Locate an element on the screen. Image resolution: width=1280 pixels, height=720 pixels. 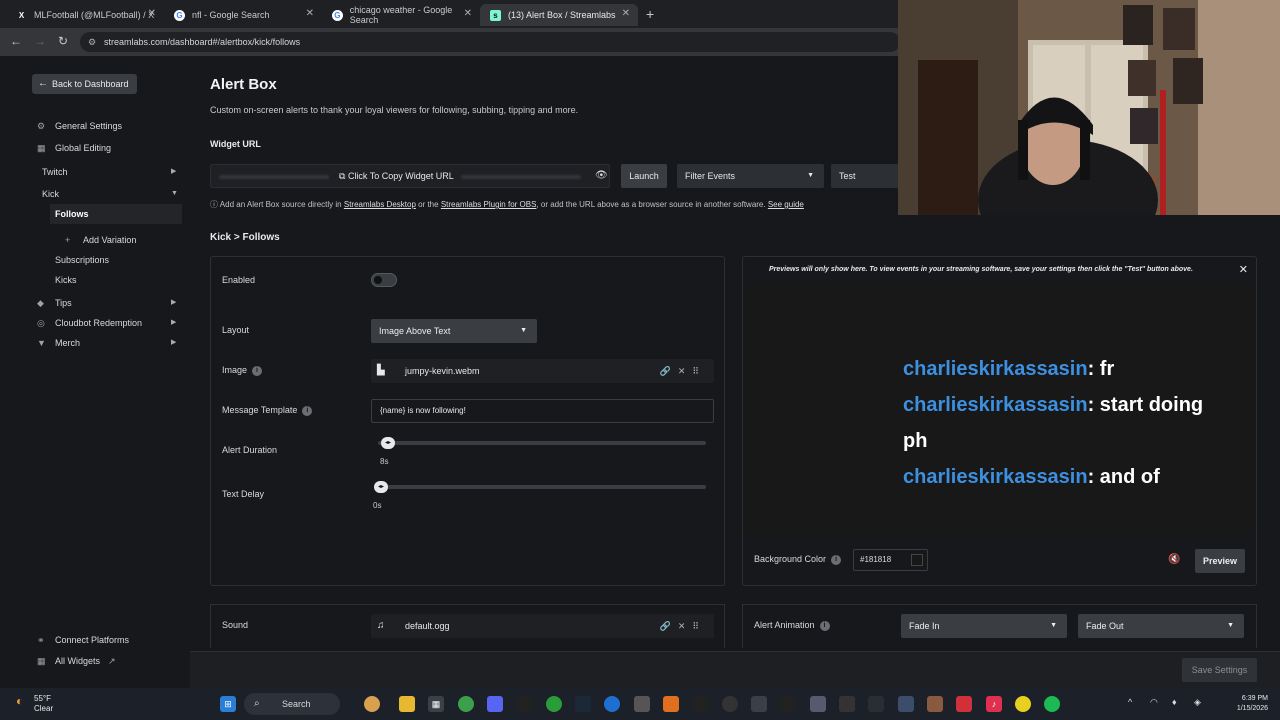
chevron-up-icon: ^ is located at coordinates (1130, 702).